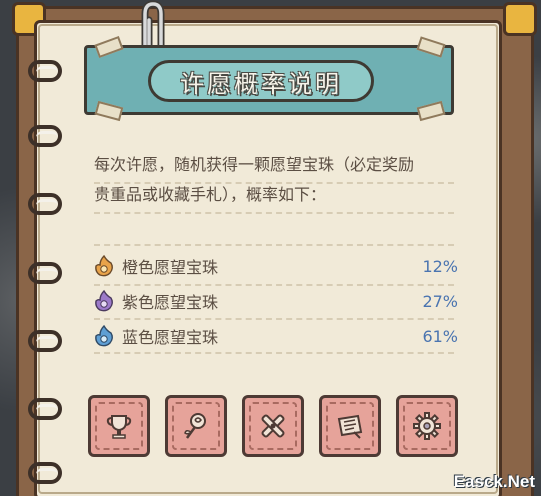 Image resolution: width=541 pixels, height=496 pixels. I want to click on rose-icon, so click(195, 426).